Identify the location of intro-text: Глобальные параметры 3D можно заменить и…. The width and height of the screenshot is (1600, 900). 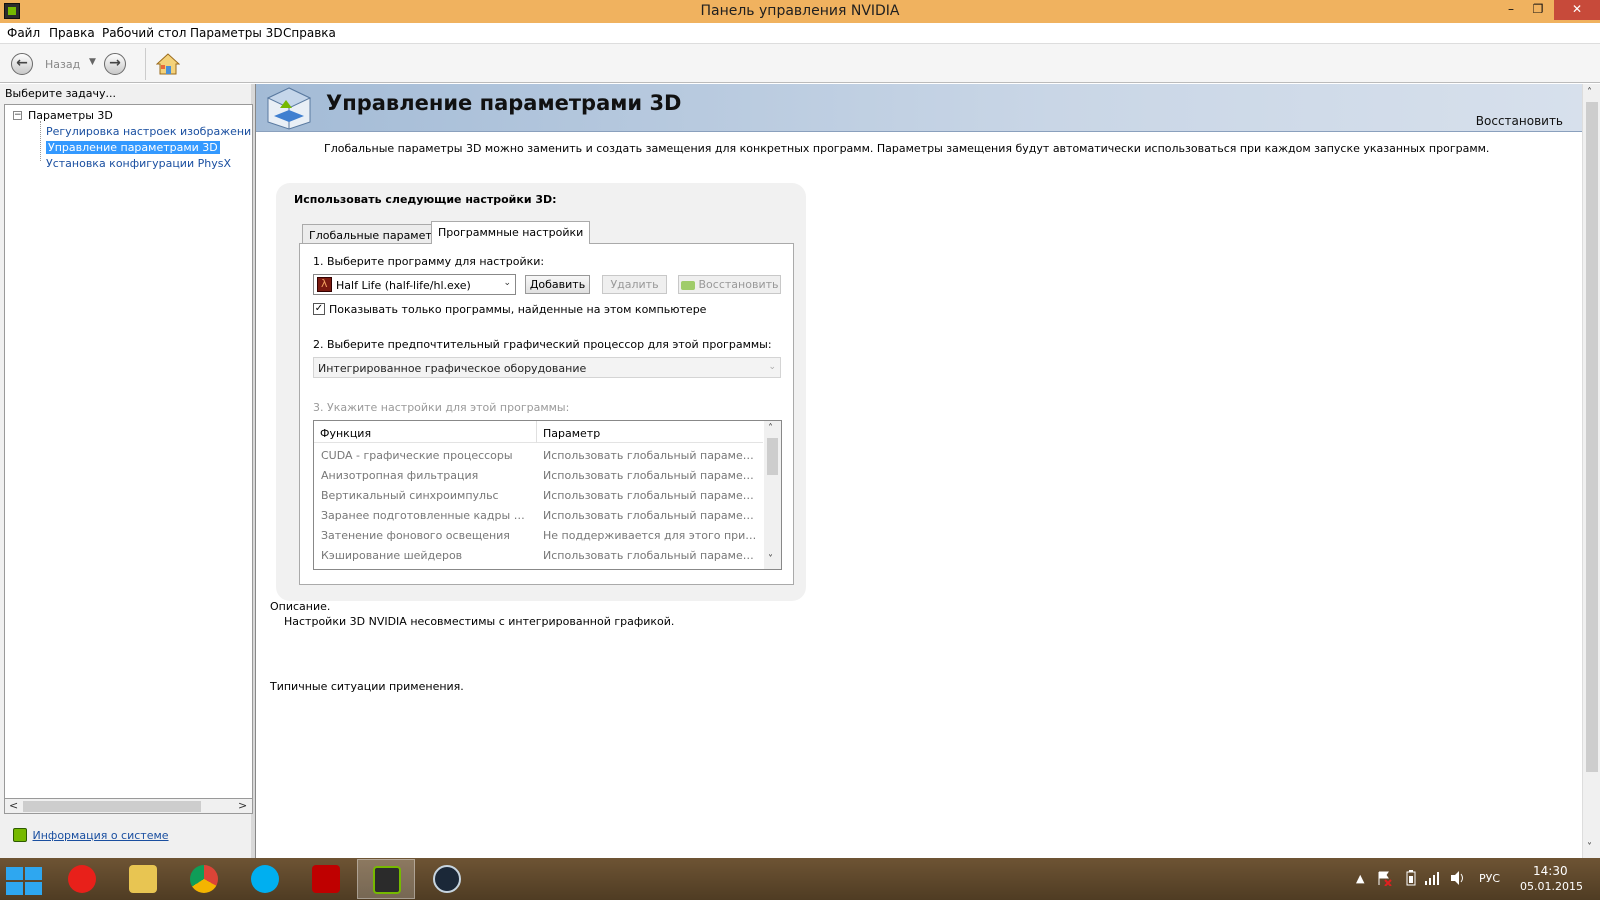
(907, 148).